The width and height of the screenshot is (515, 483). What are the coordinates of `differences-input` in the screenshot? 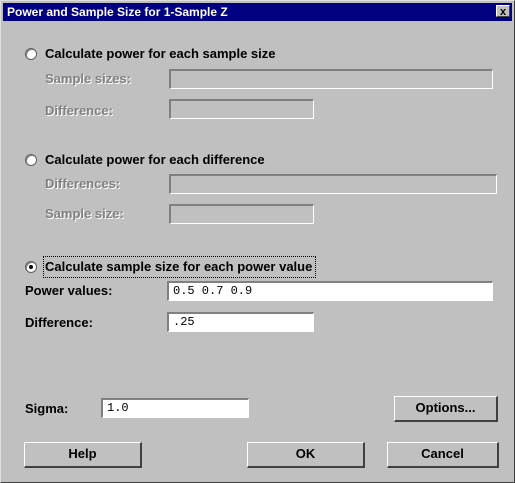 It's located at (333, 184).